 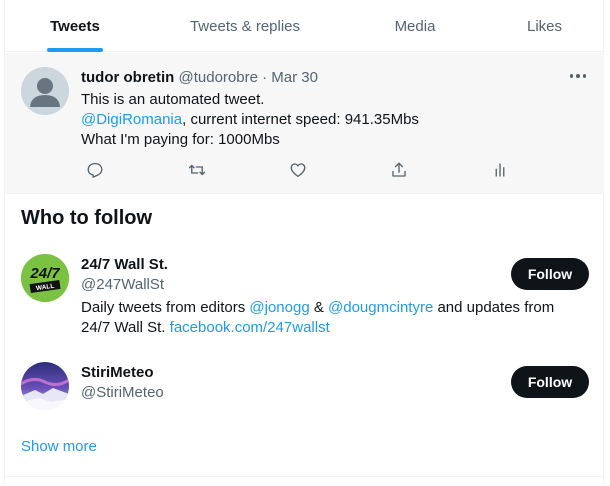 I want to click on tab-label: Likes, so click(x=544, y=26).